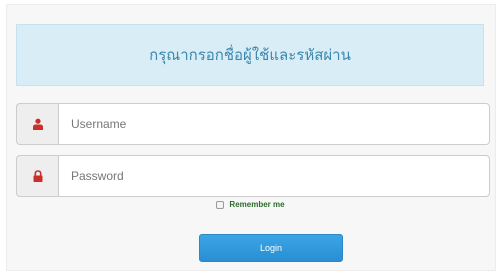 Image resolution: width=501 pixels, height=277 pixels. I want to click on username-input, so click(274, 124).